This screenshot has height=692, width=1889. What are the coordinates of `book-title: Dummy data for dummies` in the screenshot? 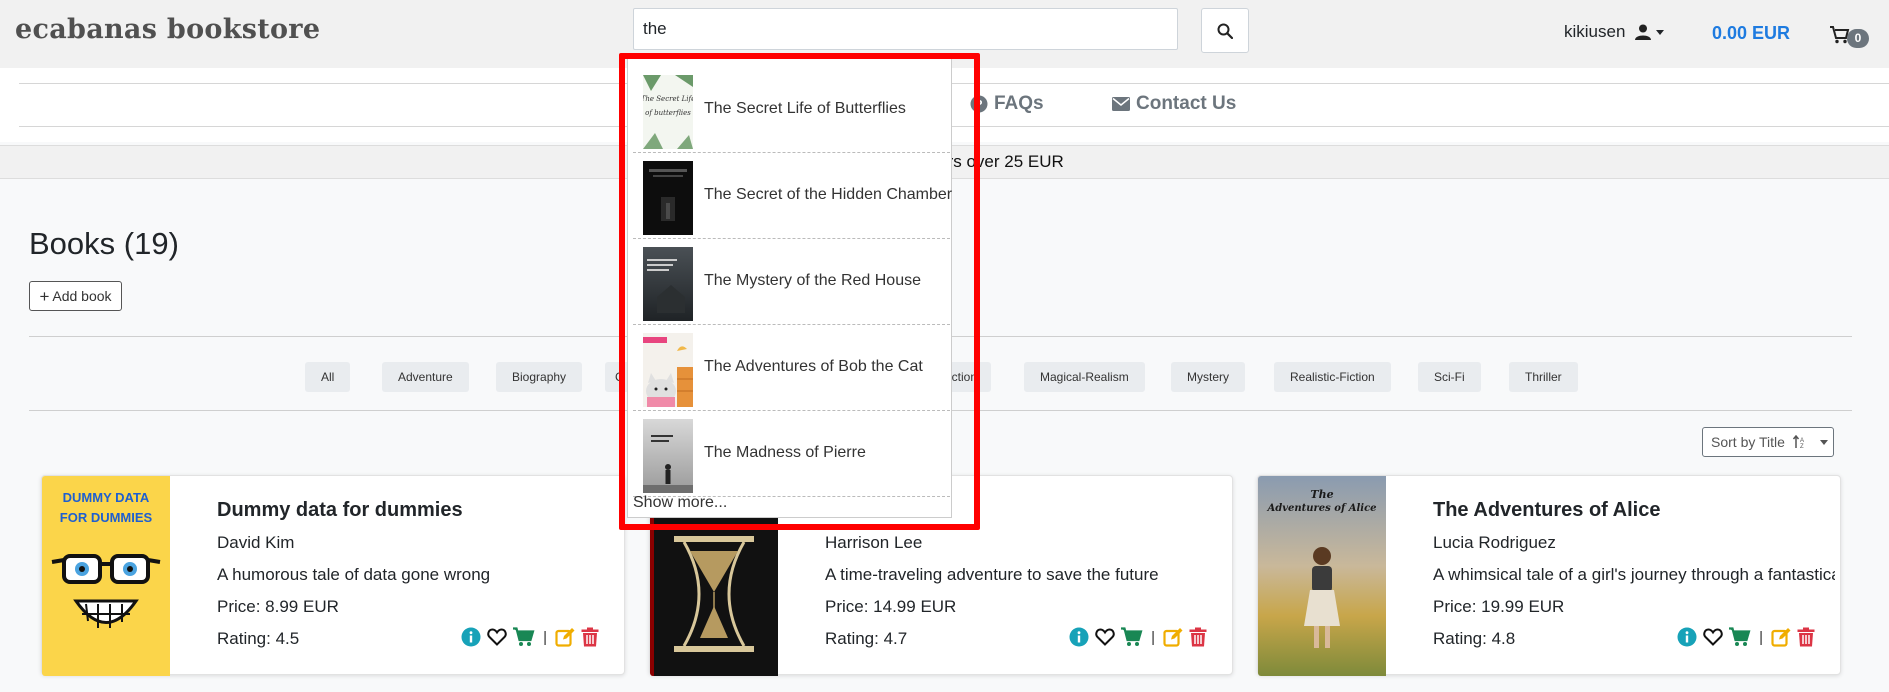 It's located at (340, 510).